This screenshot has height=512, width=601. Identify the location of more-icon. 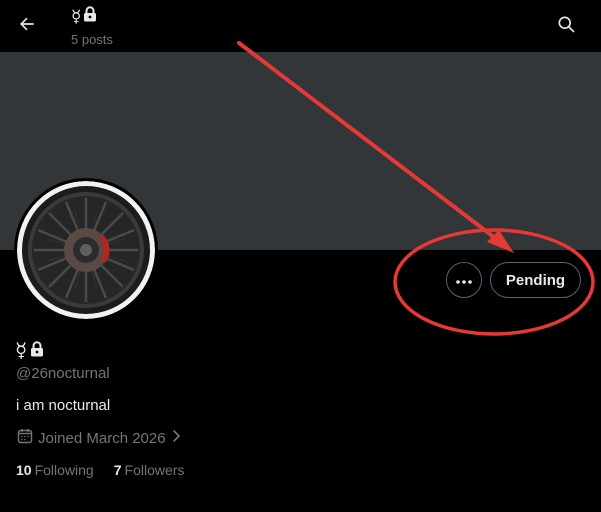
(464, 280).